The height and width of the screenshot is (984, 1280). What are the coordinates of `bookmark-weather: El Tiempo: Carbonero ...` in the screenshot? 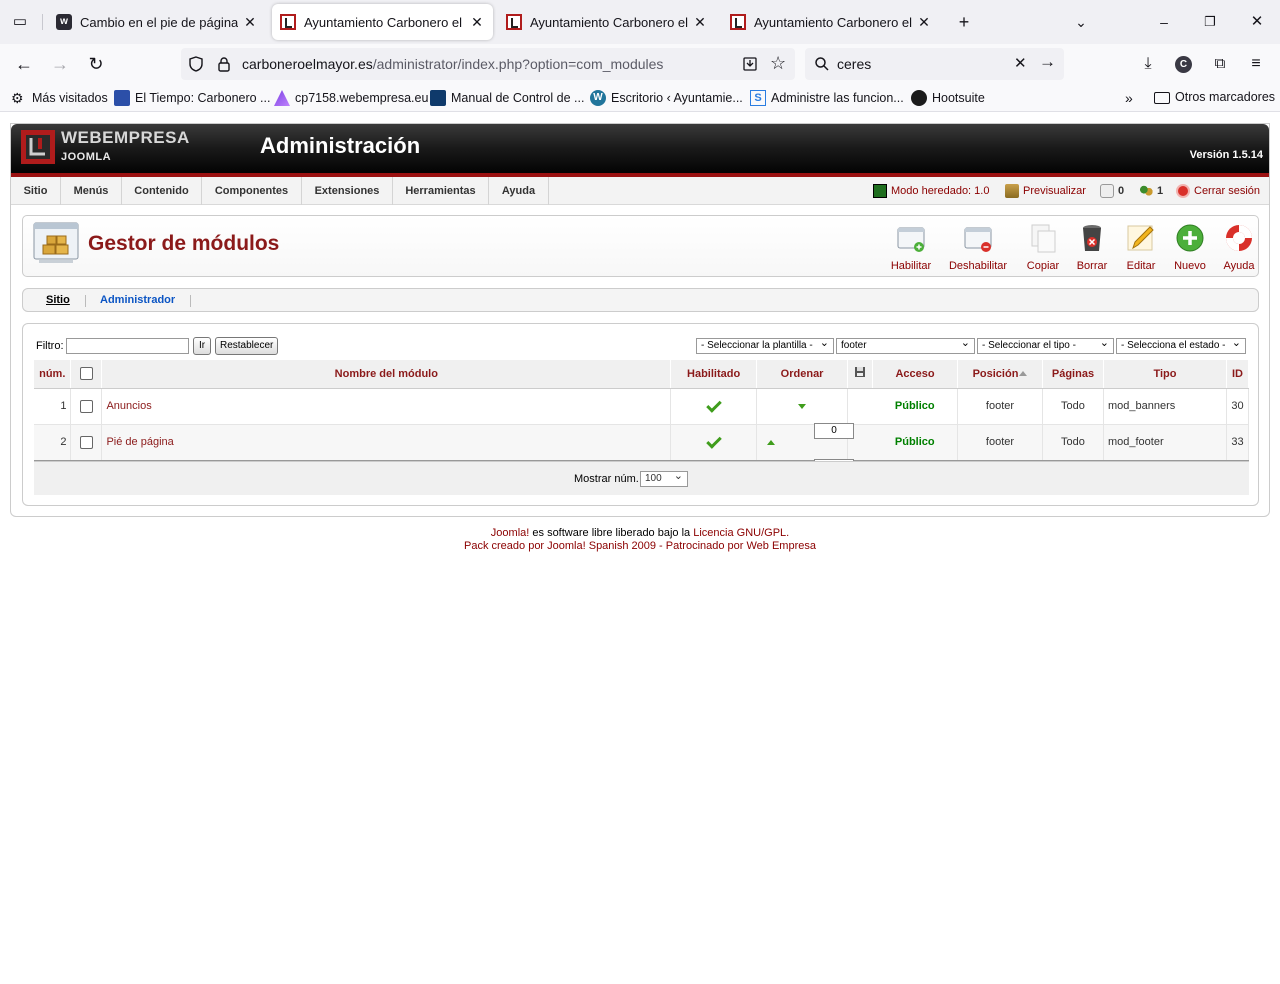 It's located at (192, 98).